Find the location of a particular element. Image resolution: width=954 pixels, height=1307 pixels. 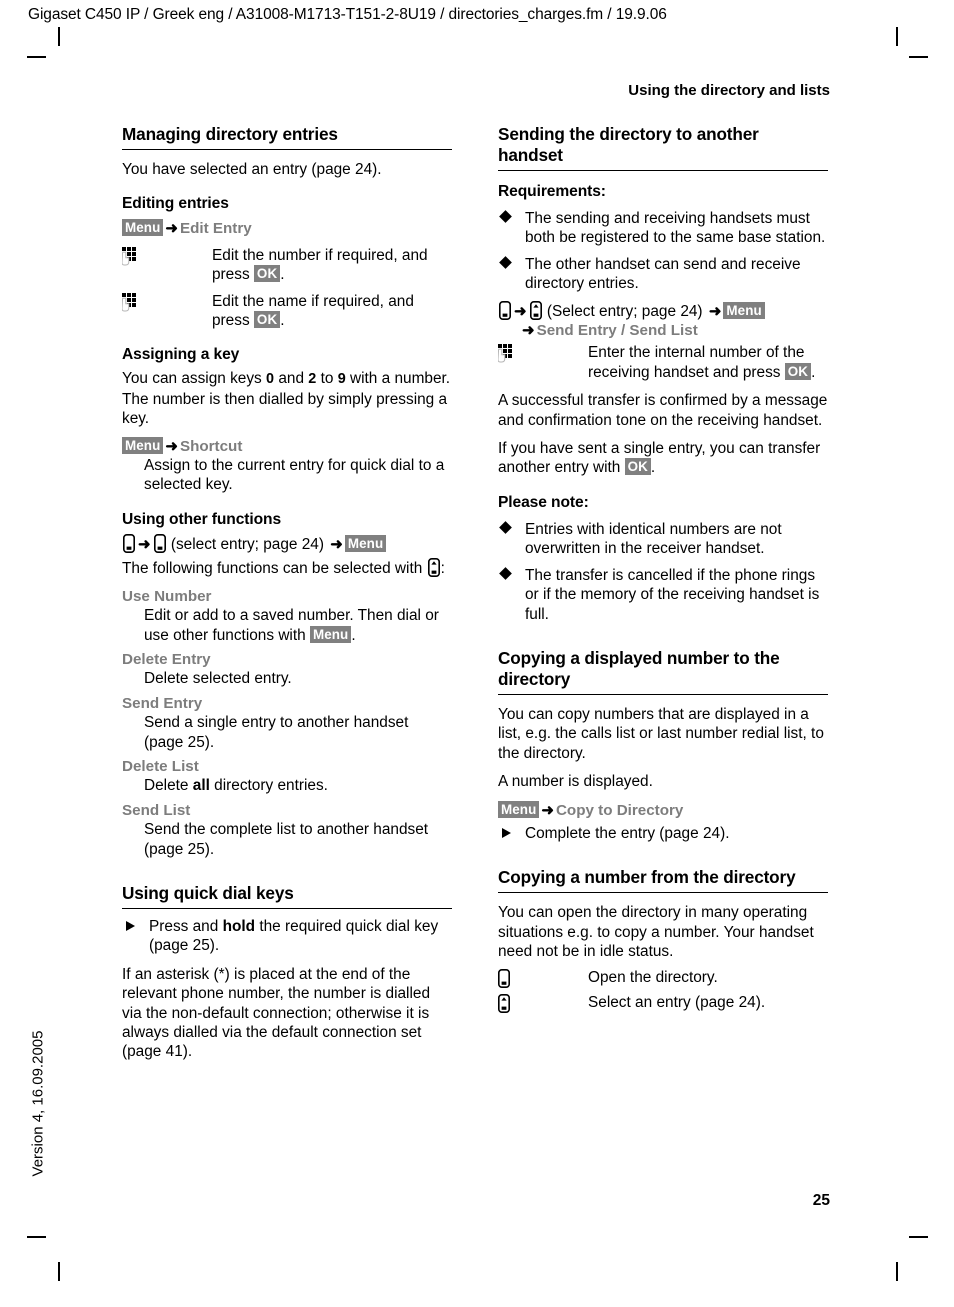

step-text-cell: Select an entry (page 24). is located at coordinates (677, 1002).